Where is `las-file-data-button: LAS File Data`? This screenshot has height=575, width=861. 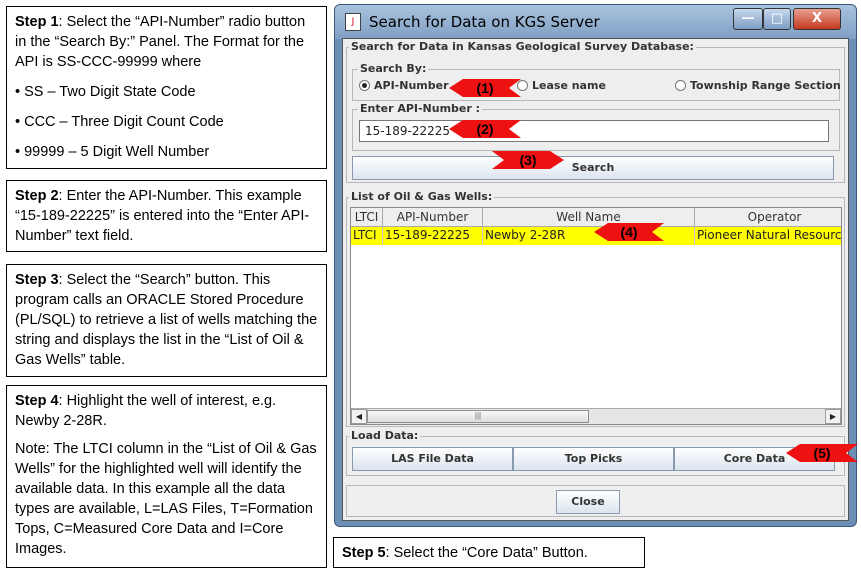
las-file-data-button: LAS File Data is located at coordinates (432, 459).